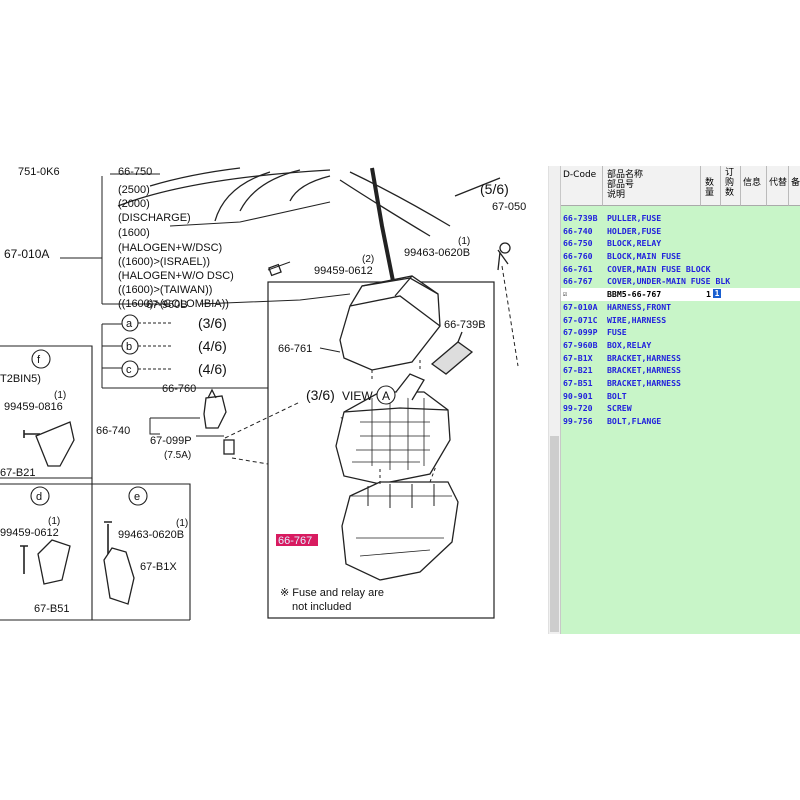 The width and height of the screenshot is (800, 800). I want to click on table-row: 66-739B PULLER,FUSE, so click(680, 218).